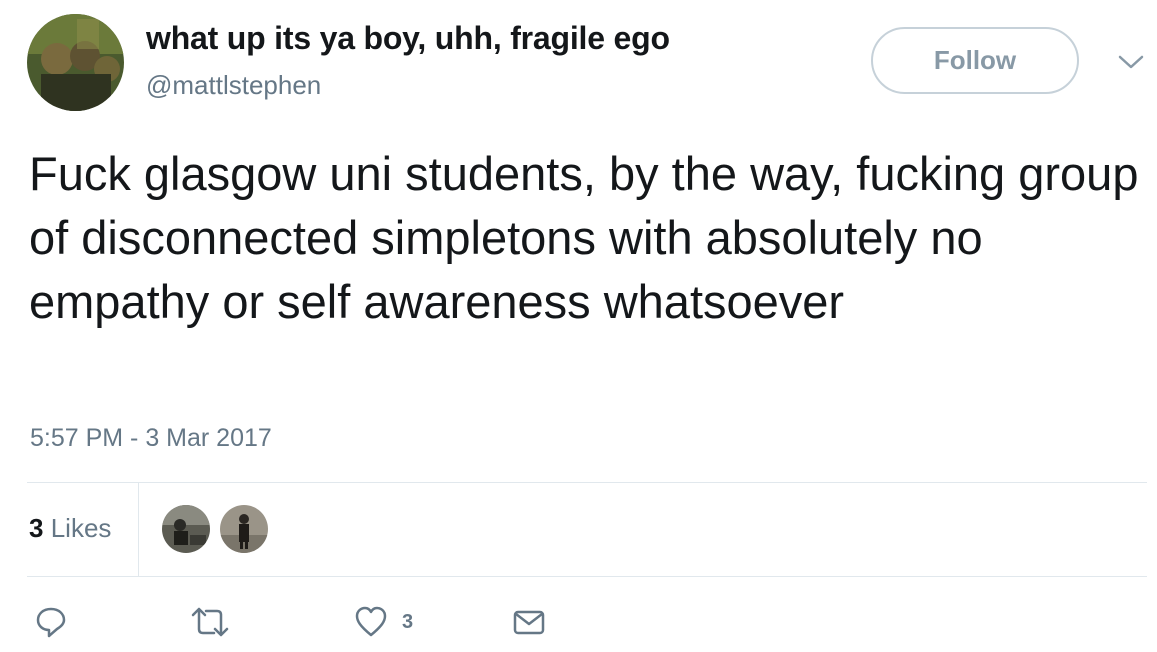  I want to click on reply-icon, so click(51, 622).